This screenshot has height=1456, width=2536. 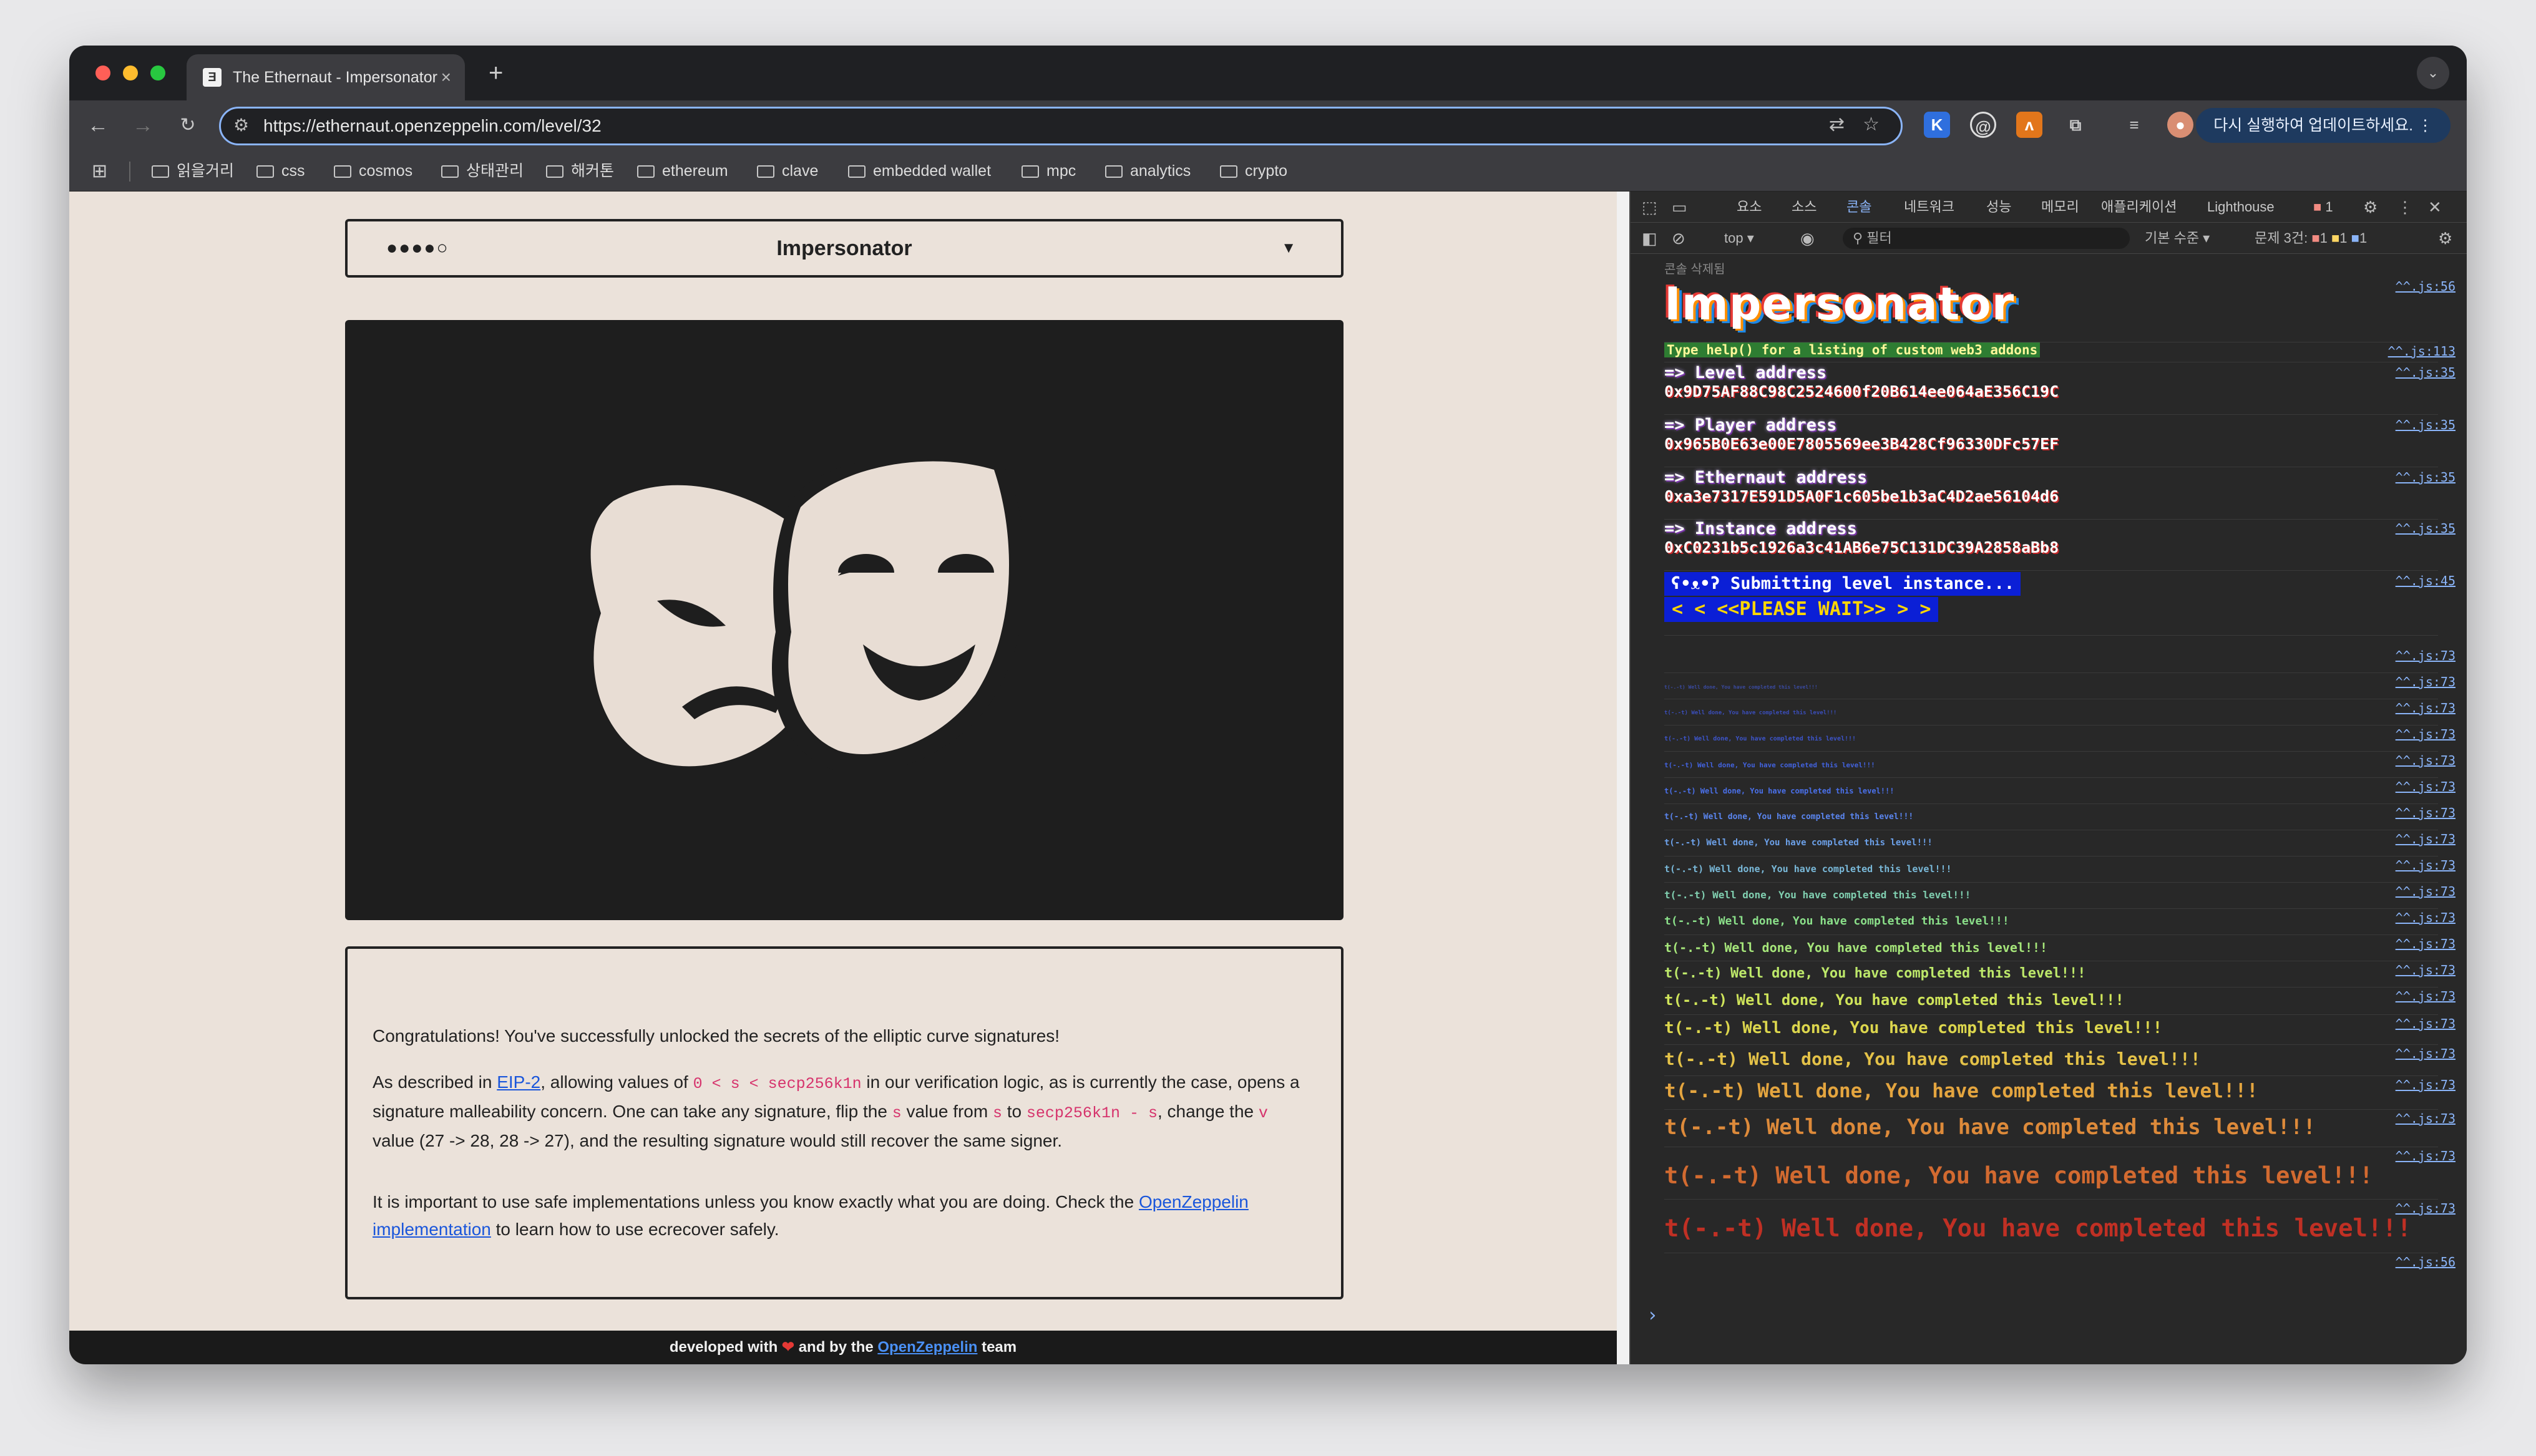 I want to click on log-level-select: 기본 수준 ▾, so click(x=2177, y=238).